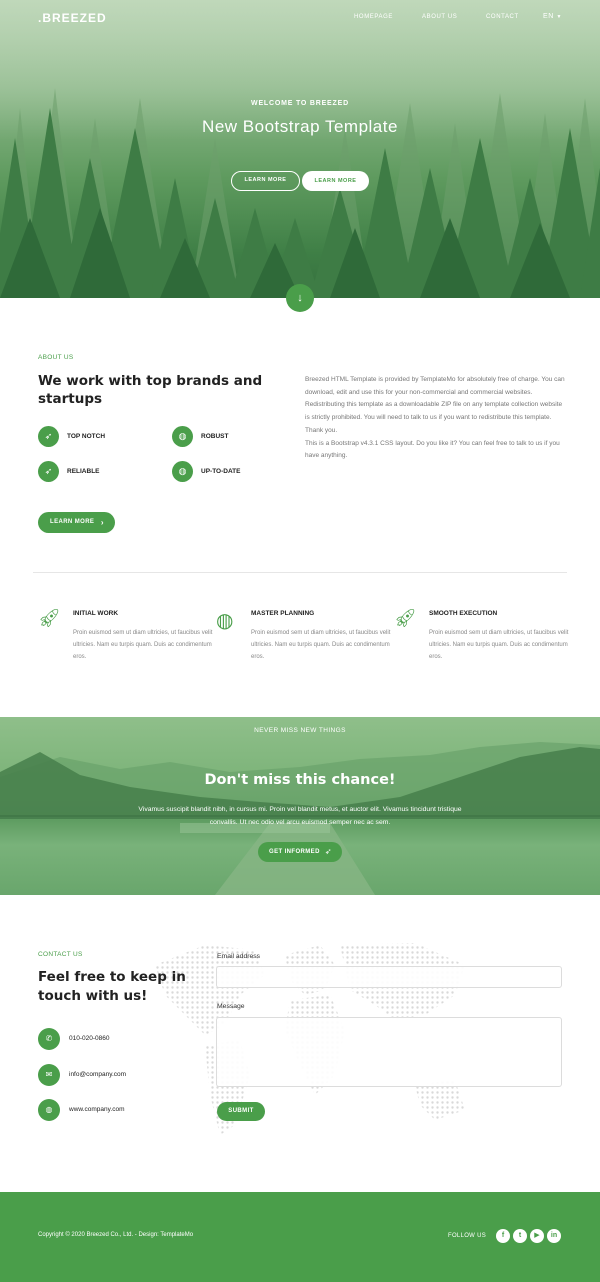 The image size is (600, 1282). What do you see at coordinates (300, 18) in the screenshot?
I see `top-navbar: .BREEZED HOMEPAGE ABOUT US CONTACT EN ▼` at bounding box center [300, 18].